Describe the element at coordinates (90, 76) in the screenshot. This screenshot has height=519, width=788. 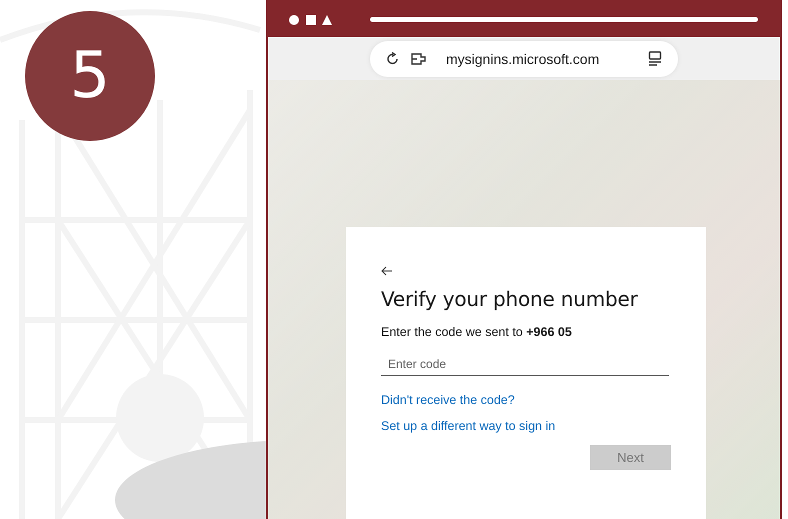
I see `step-number-badge: 5` at that location.